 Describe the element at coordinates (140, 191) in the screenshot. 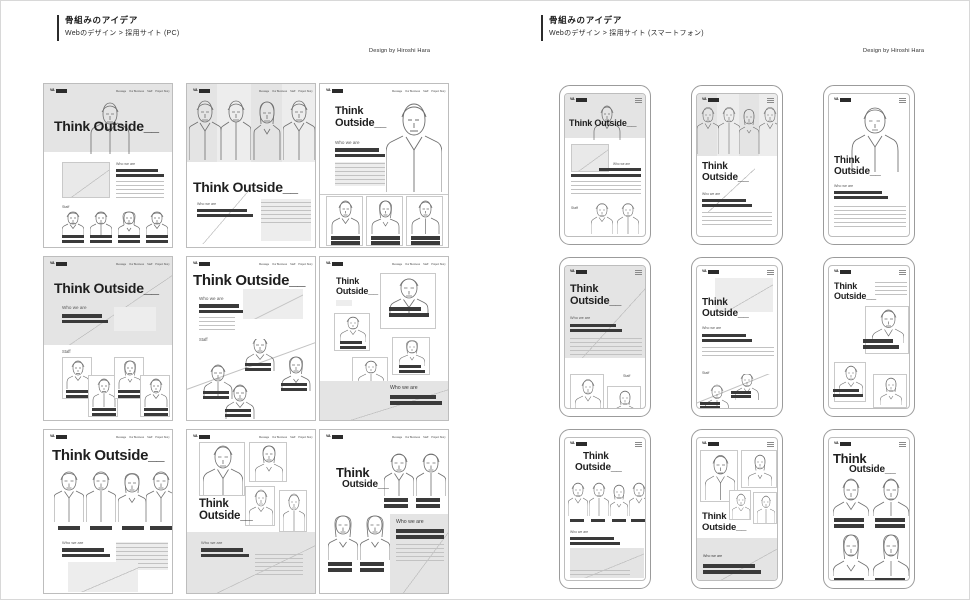

I see `text-lines` at that location.